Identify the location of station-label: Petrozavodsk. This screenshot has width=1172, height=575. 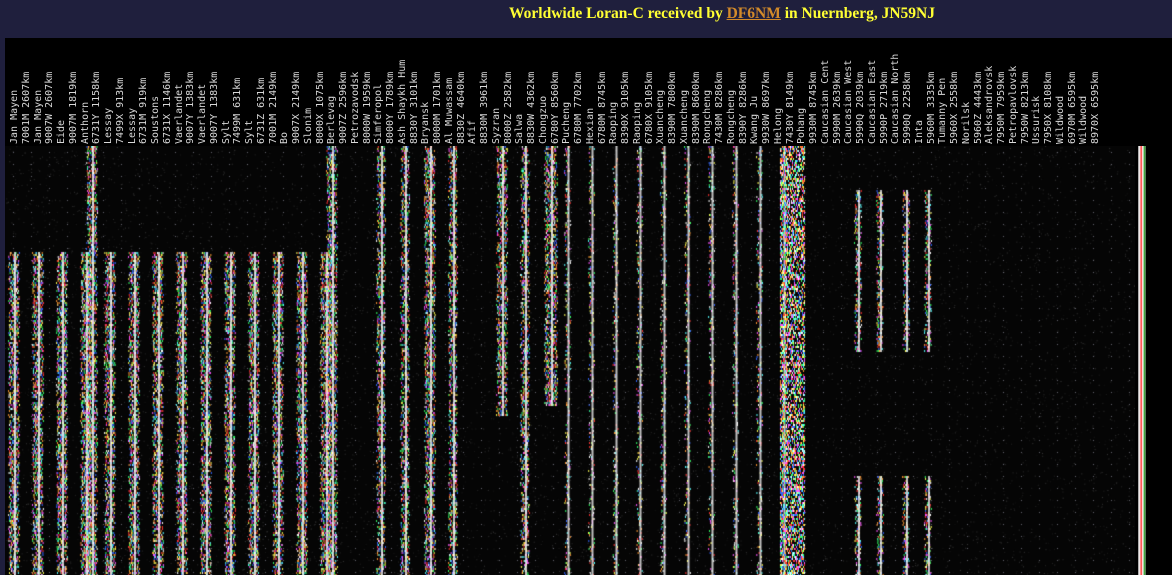
(355, 107).